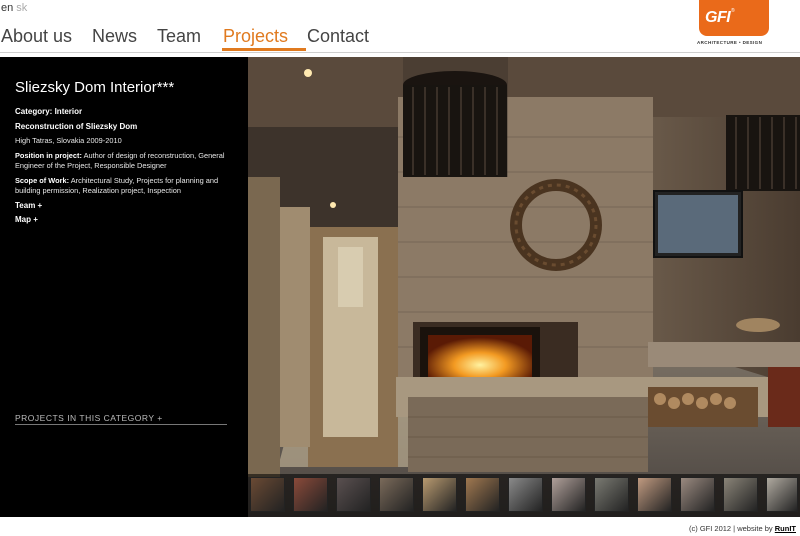 This screenshot has width=800, height=536. I want to click on map-toggle: Map +, so click(126, 220).